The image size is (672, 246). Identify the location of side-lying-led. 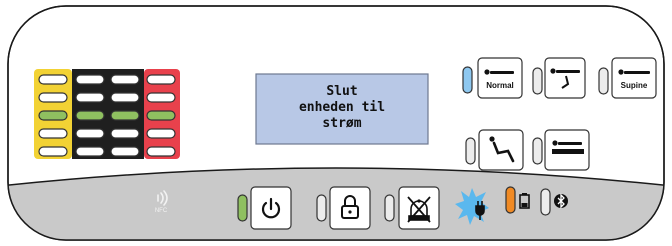
(537, 81).